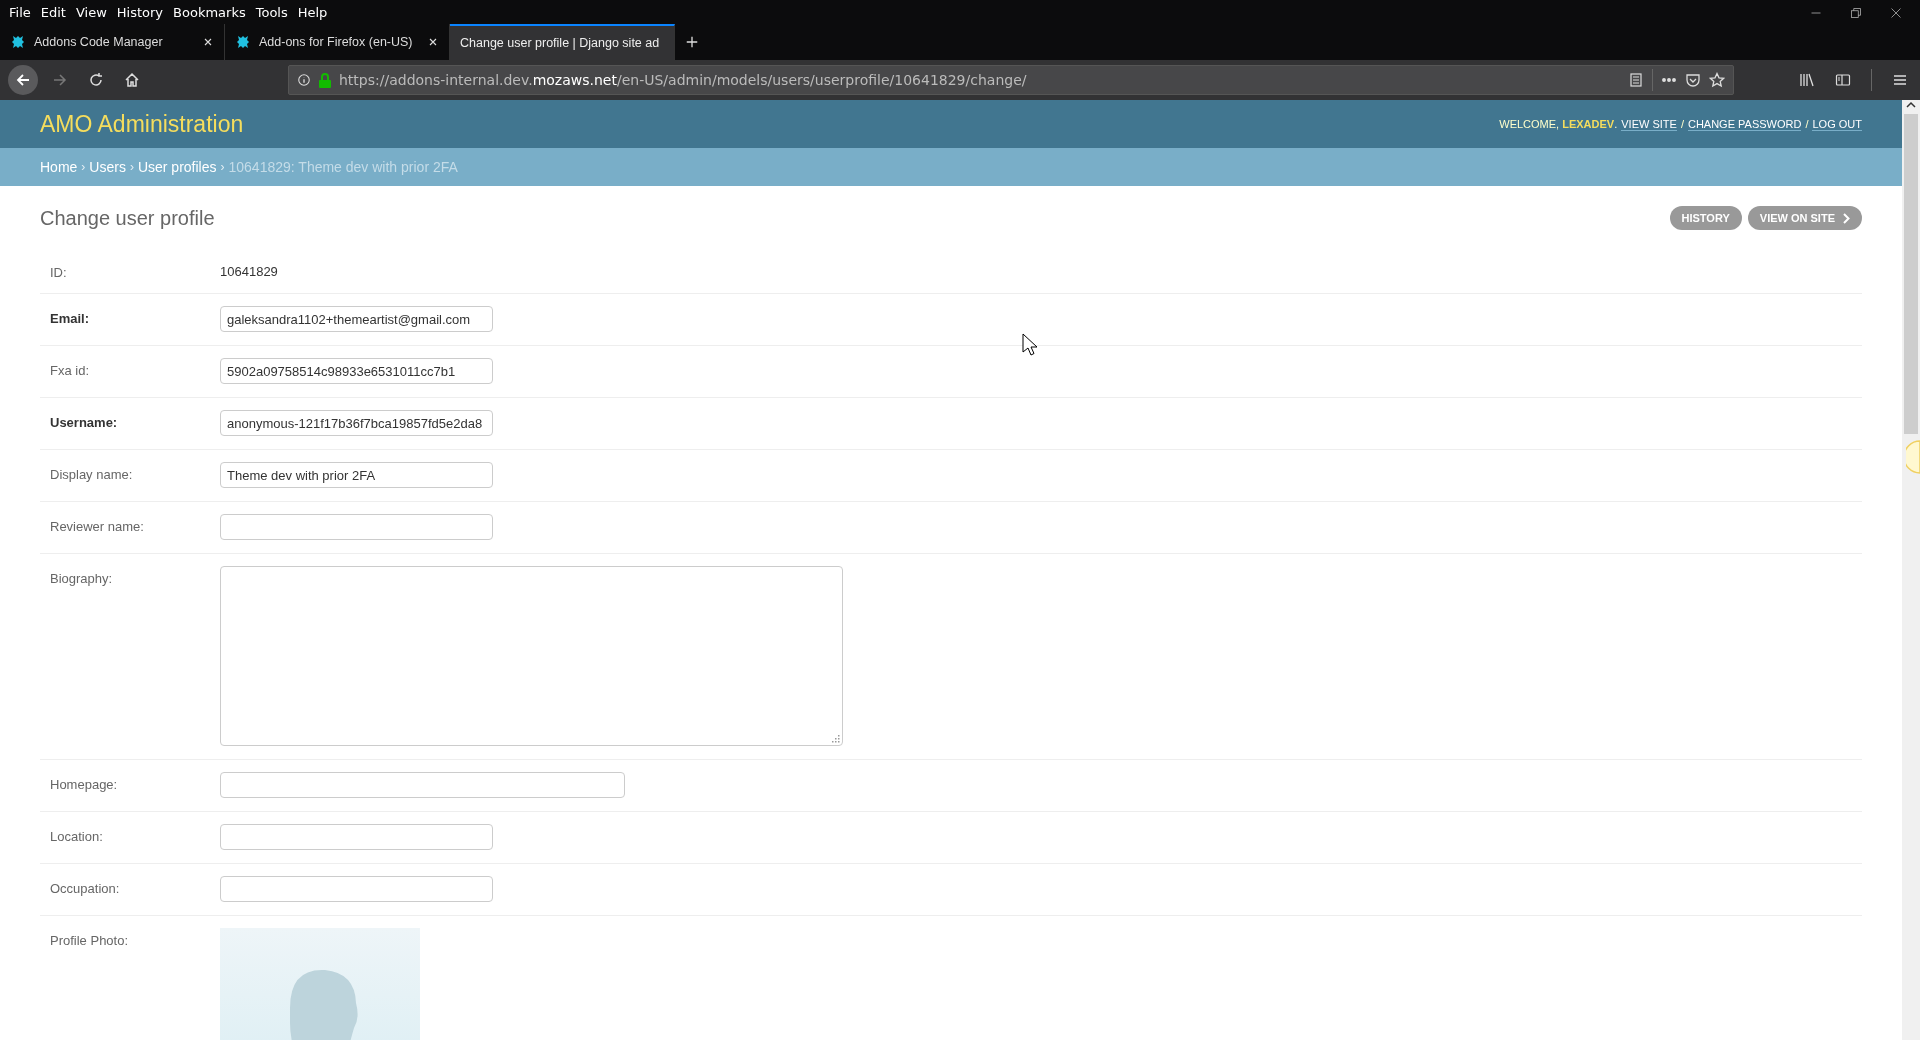  I want to click on restore-icon, so click(1856, 13).